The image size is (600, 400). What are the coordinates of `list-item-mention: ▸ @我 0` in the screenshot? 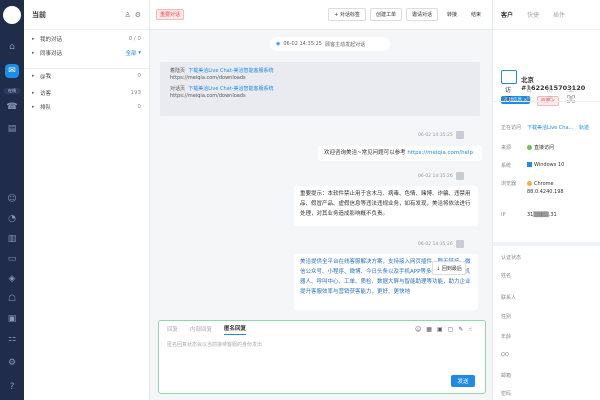 It's located at (86, 75).